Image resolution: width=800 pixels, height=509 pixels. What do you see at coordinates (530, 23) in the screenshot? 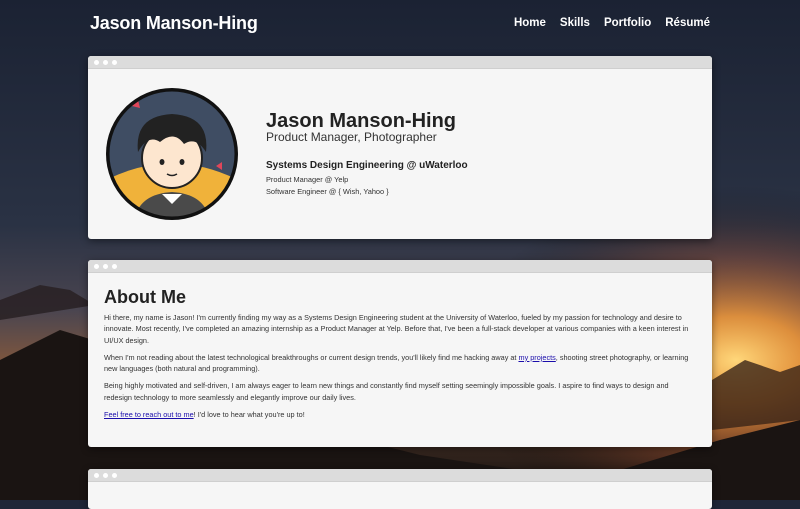
I see `nav-home-link: Home` at bounding box center [530, 23].